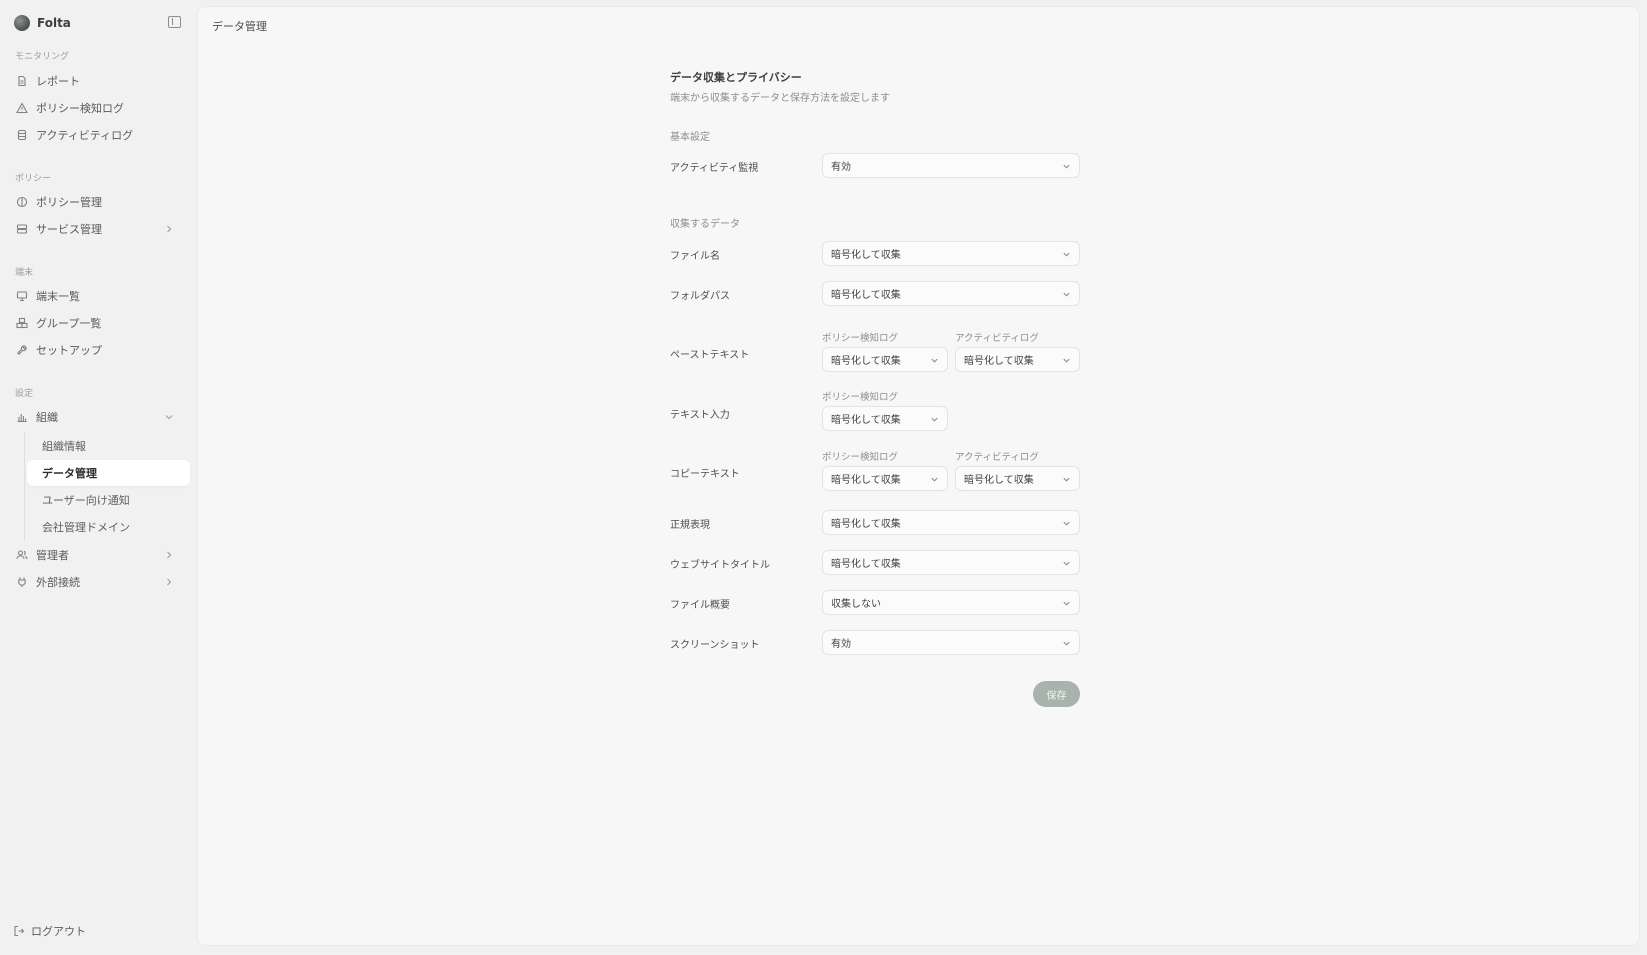  Describe the element at coordinates (951, 253) in the screenshot. I see `file-name-select: 暗号化して収集` at that location.